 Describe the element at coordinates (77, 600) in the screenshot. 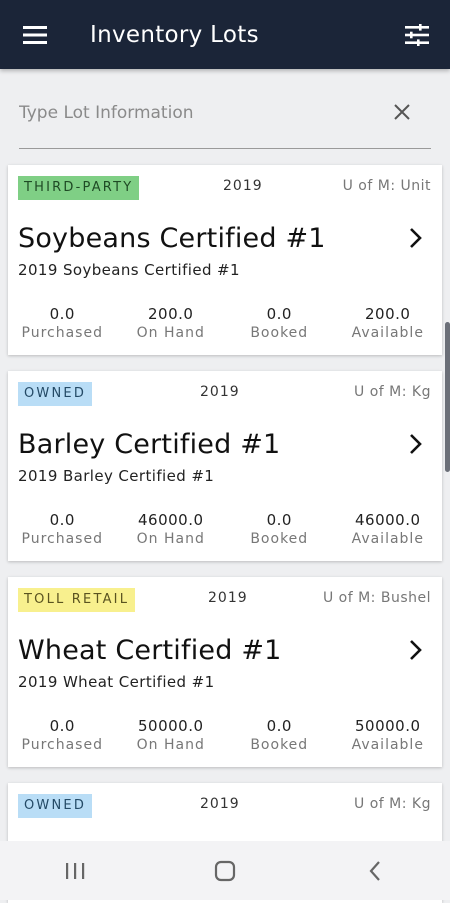

I see `lot-type-badge: TOLL RETAIL` at that location.